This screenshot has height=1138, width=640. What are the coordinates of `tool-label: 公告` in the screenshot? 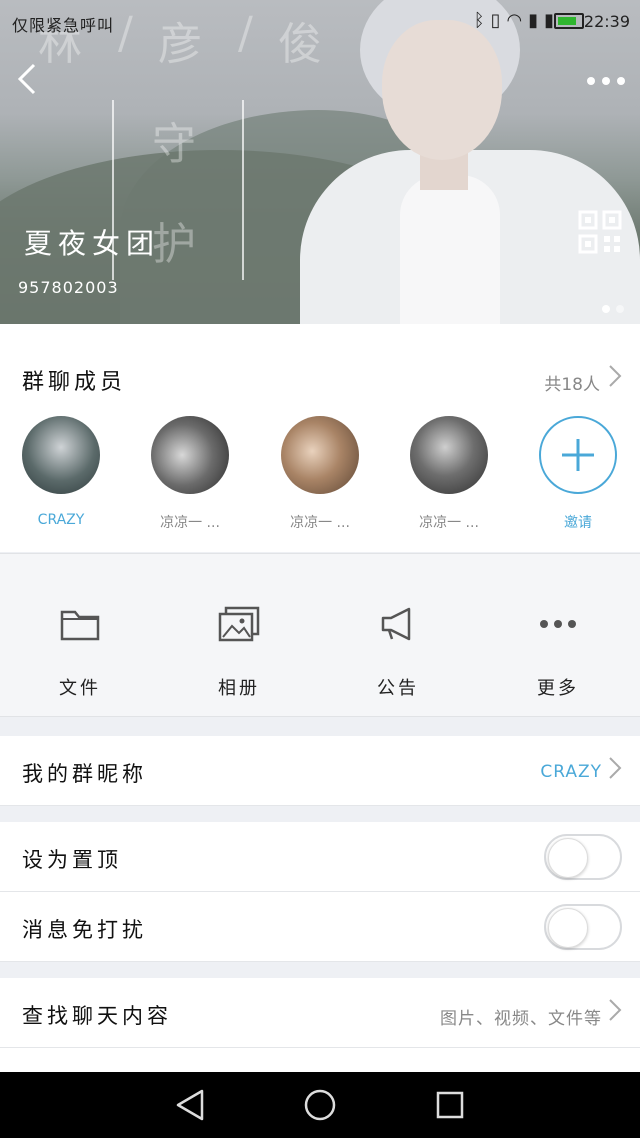 It's located at (398, 688).